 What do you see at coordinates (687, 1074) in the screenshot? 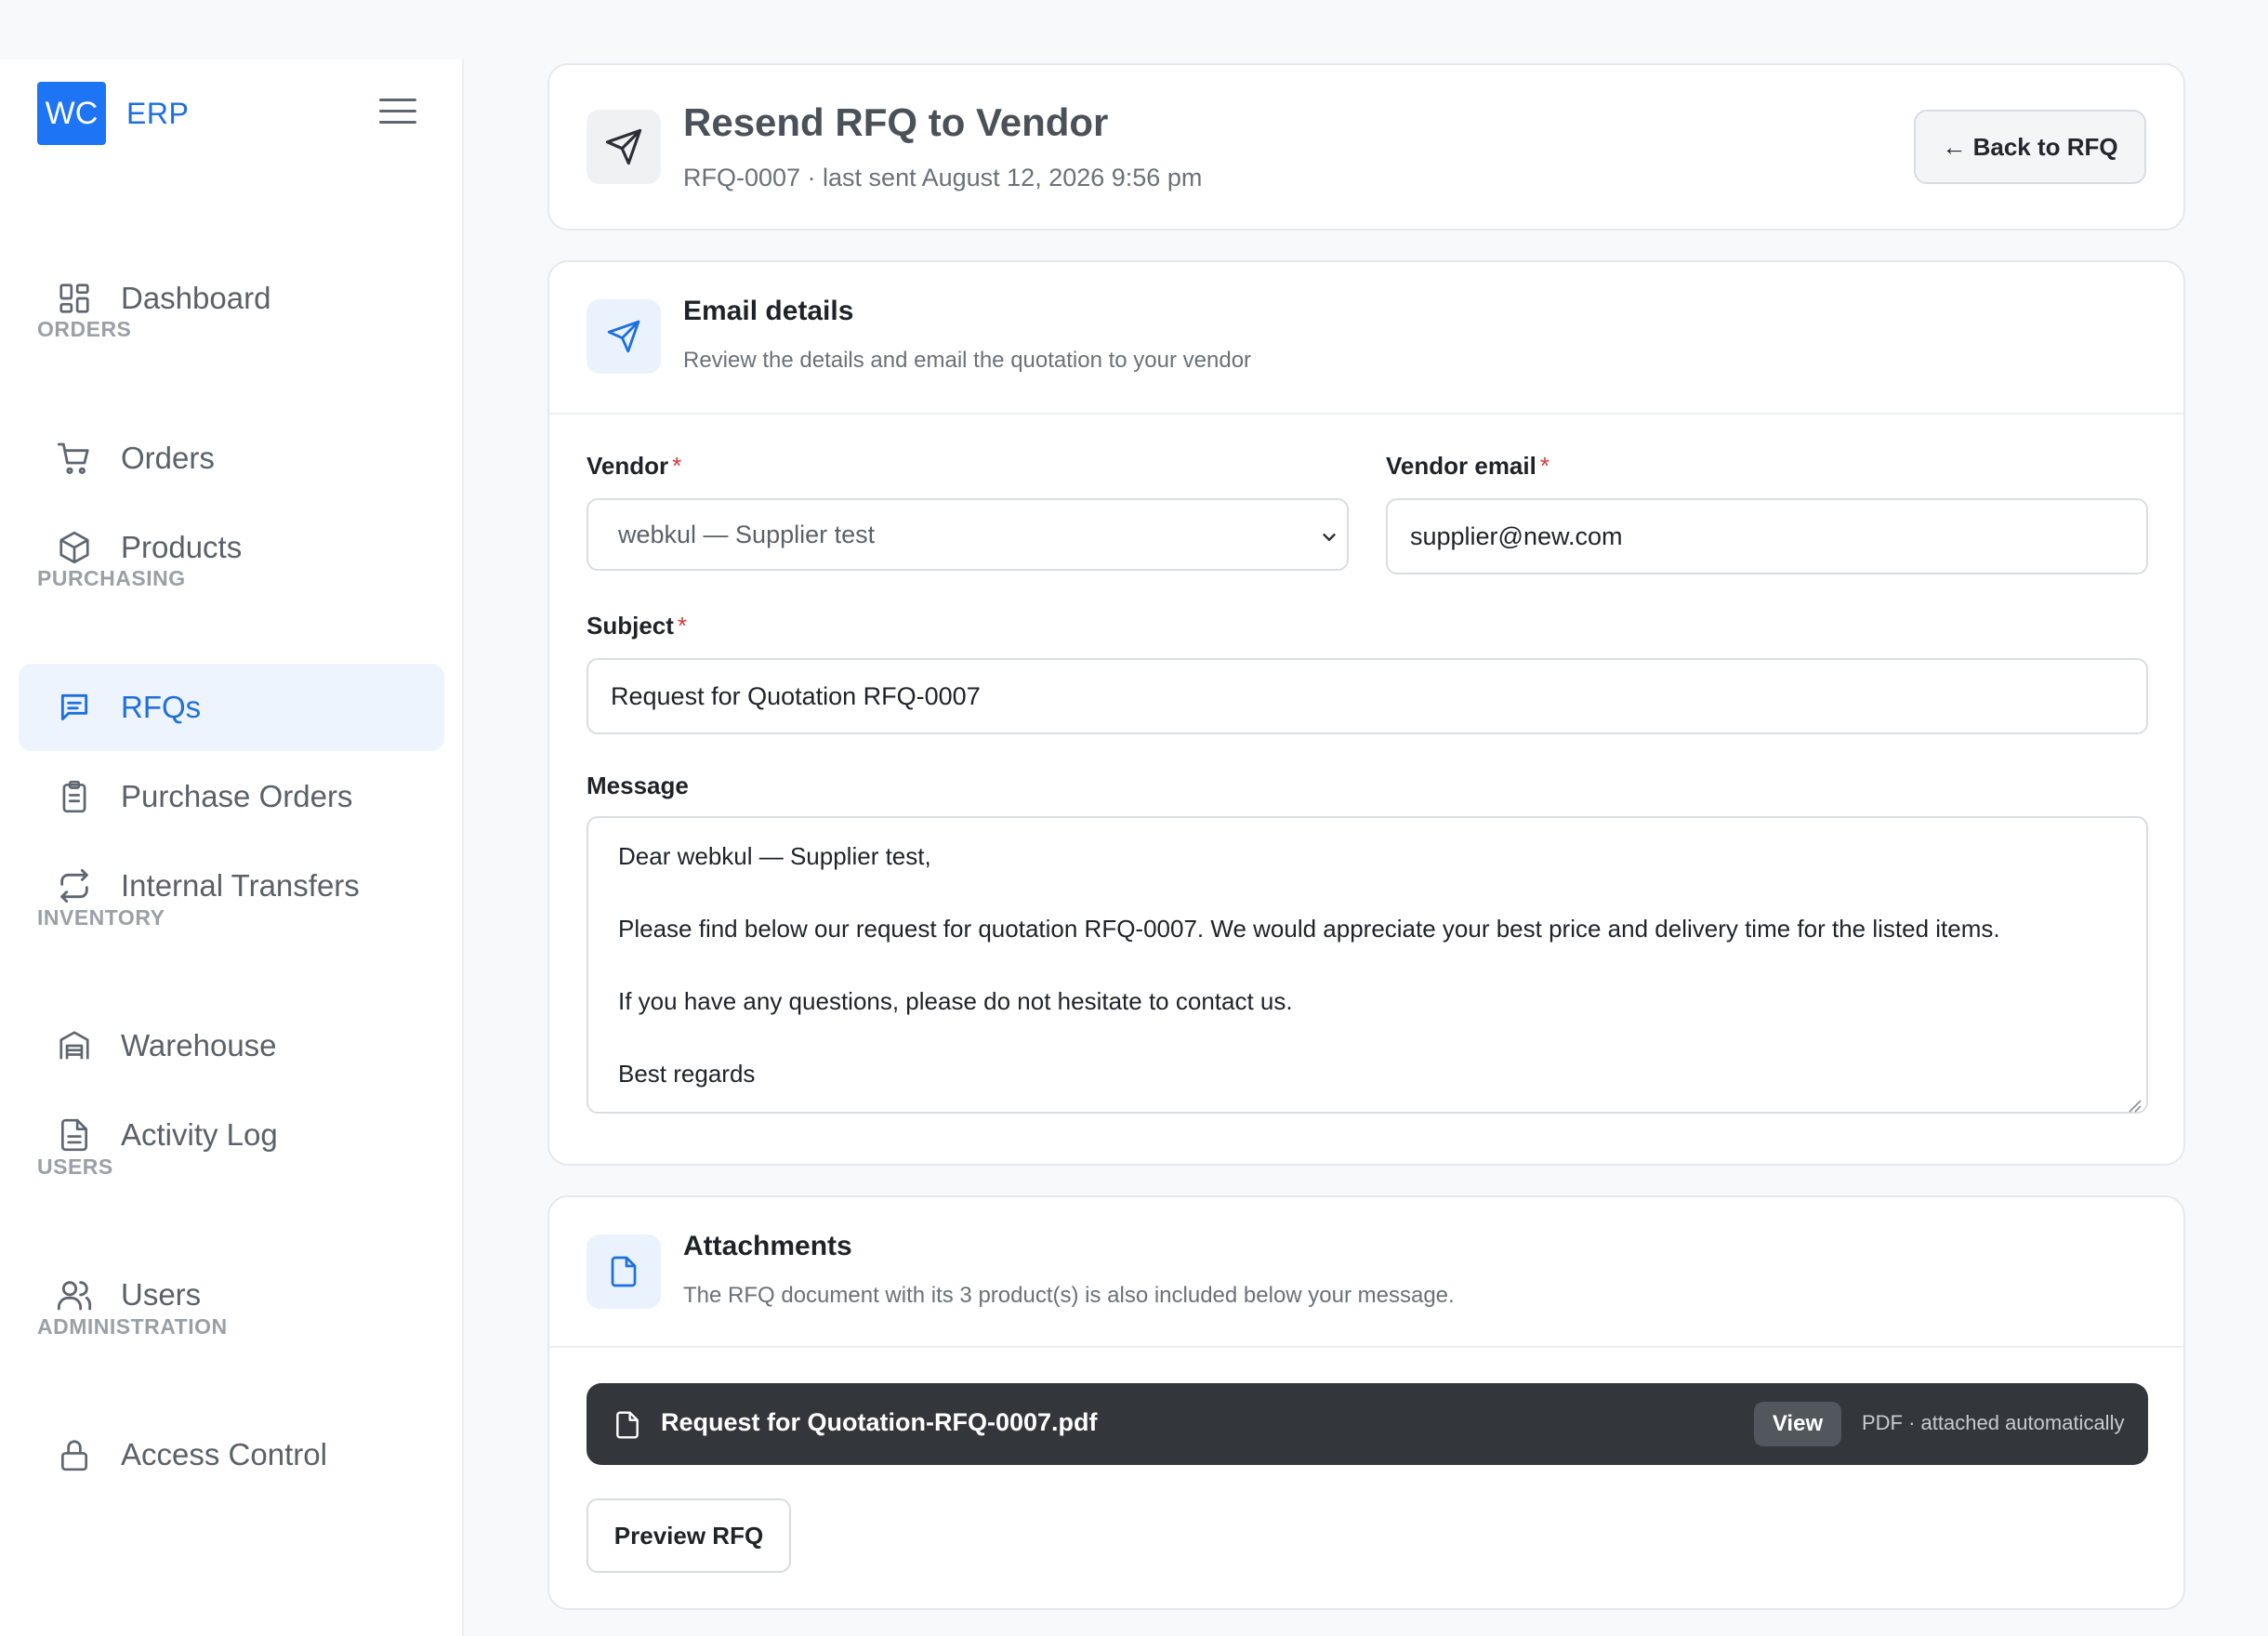
I see `message-line: Best regards` at bounding box center [687, 1074].